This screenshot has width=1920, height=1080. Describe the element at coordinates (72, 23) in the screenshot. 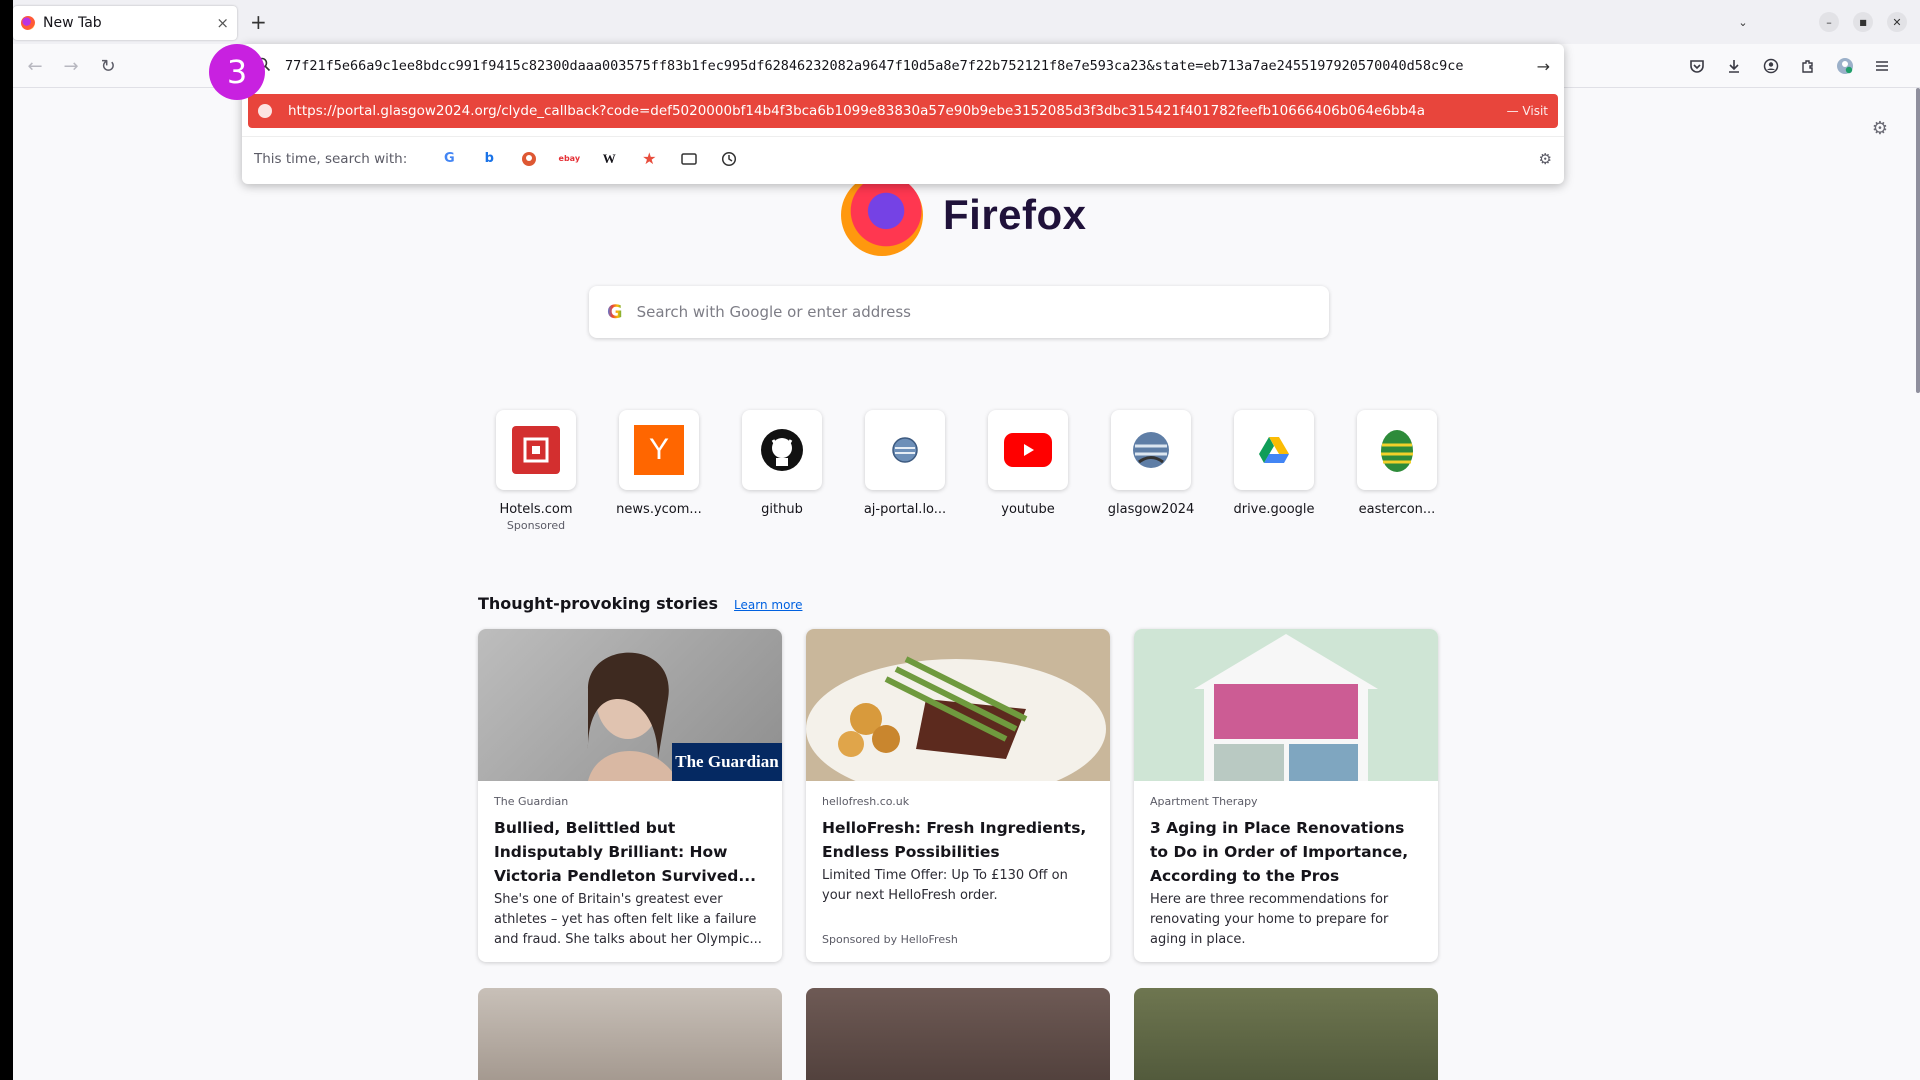

I see `tab-title: New Tab` at that location.